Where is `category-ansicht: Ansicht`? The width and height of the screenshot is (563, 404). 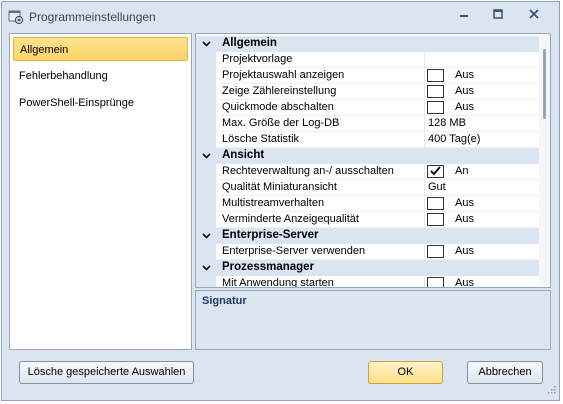
category-ansicht: Ansicht is located at coordinates (368, 156).